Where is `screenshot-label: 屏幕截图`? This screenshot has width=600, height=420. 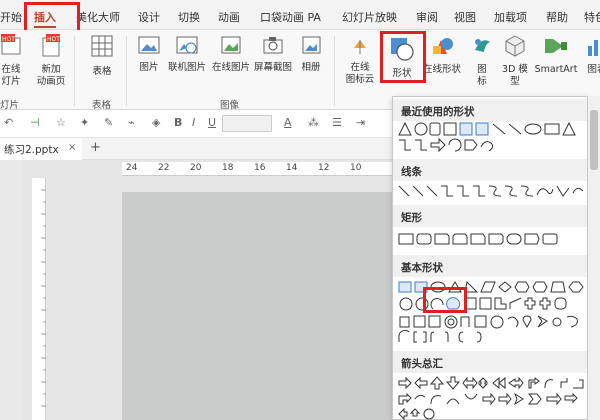
screenshot-label: 屏幕截图 is located at coordinates (272, 67).